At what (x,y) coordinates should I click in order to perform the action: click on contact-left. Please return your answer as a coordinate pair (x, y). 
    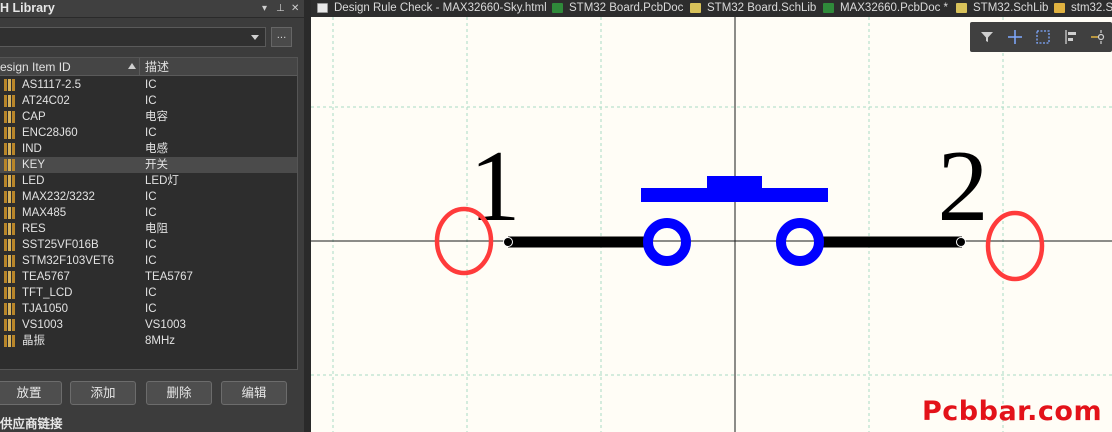
    Looking at the image, I should click on (667, 242).